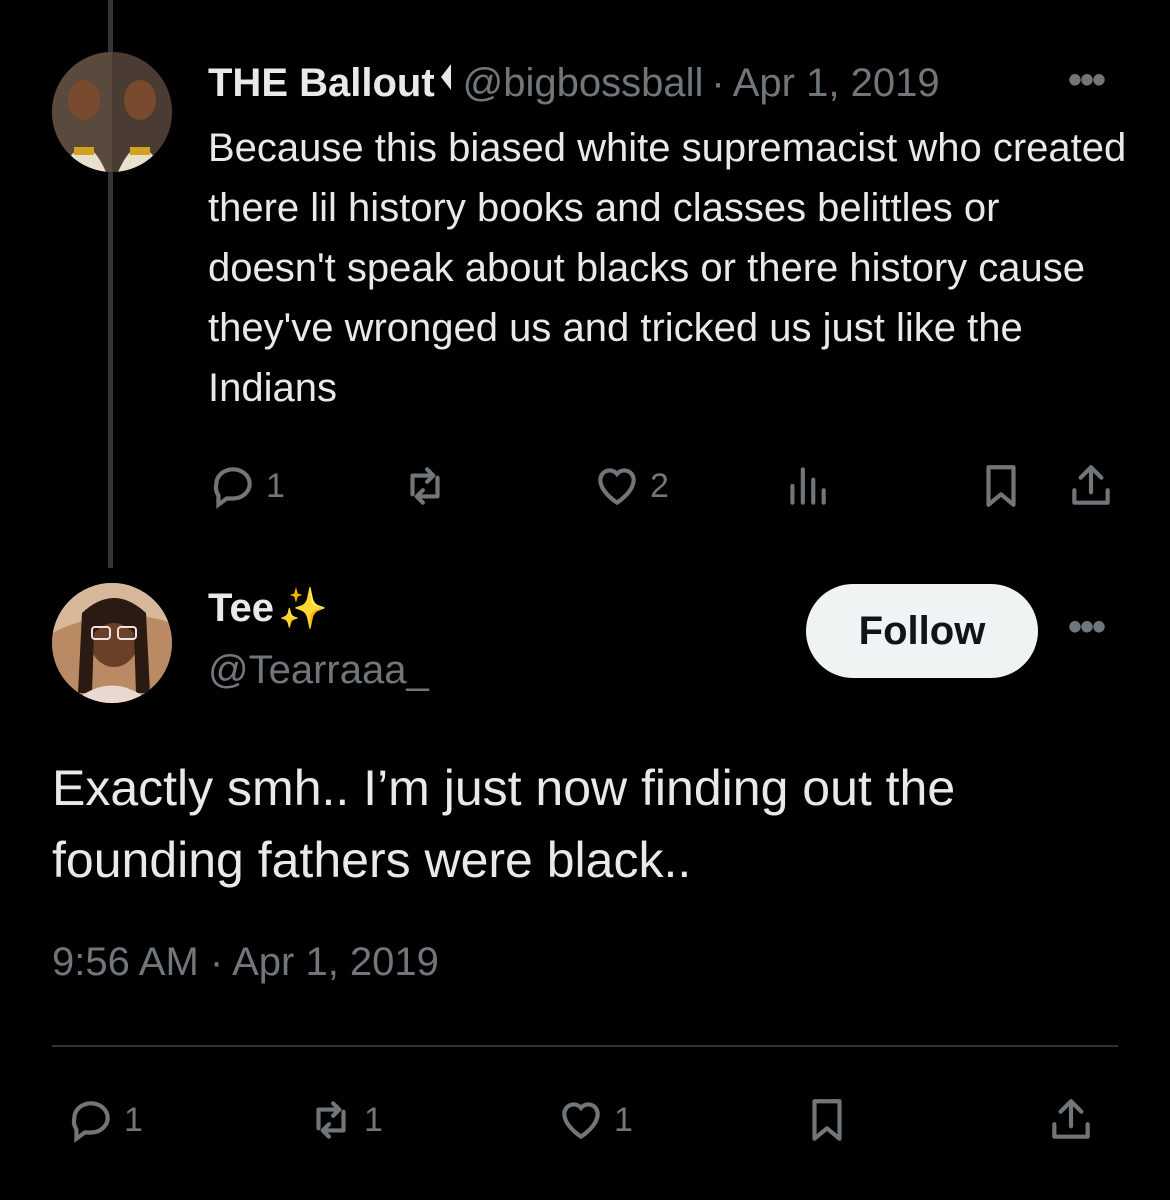 Image resolution: width=1170 pixels, height=1200 pixels. What do you see at coordinates (585, 486) in the screenshot?
I see `parent-action-bar: 1 2` at bounding box center [585, 486].